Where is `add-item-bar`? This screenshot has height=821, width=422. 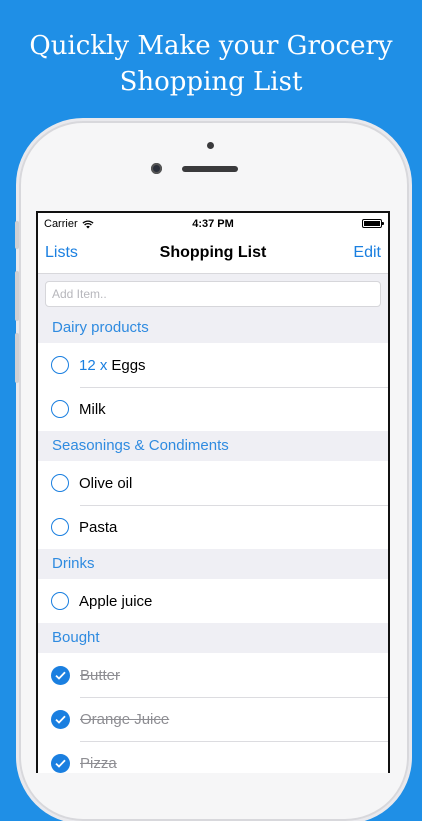
add-item-bar is located at coordinates (213, 293).